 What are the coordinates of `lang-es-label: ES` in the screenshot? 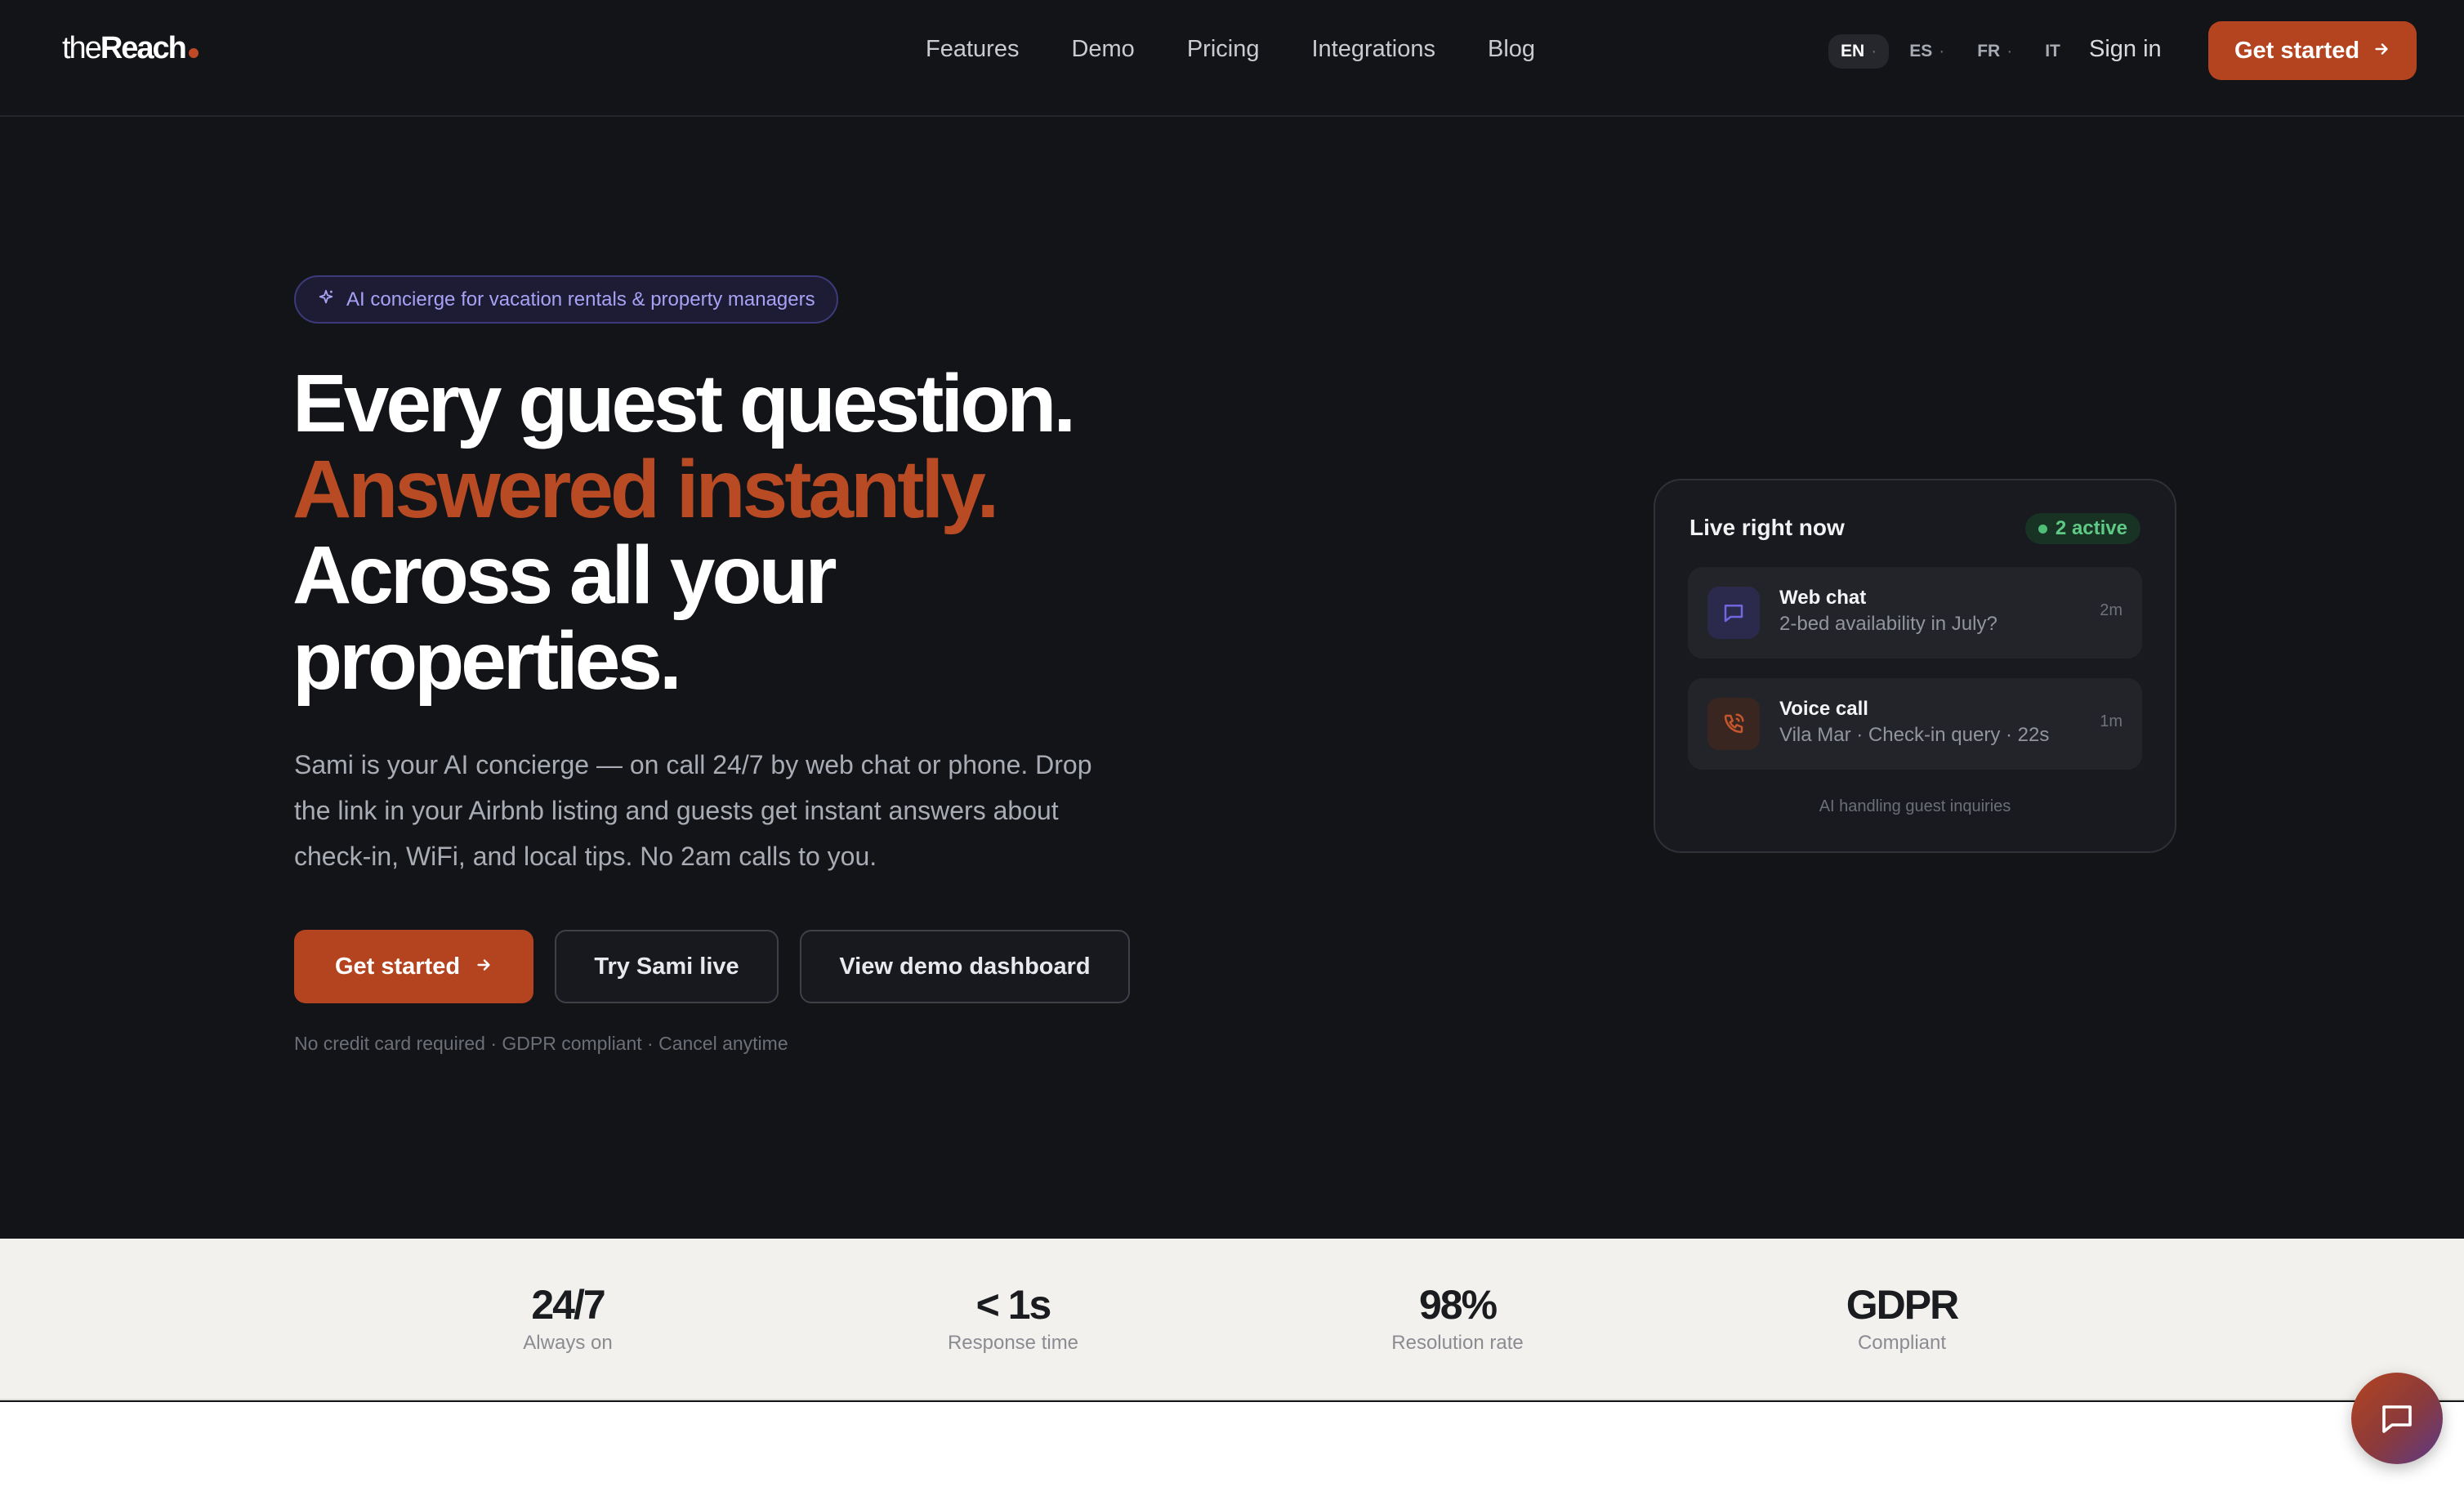 It's located at (1921, 51).